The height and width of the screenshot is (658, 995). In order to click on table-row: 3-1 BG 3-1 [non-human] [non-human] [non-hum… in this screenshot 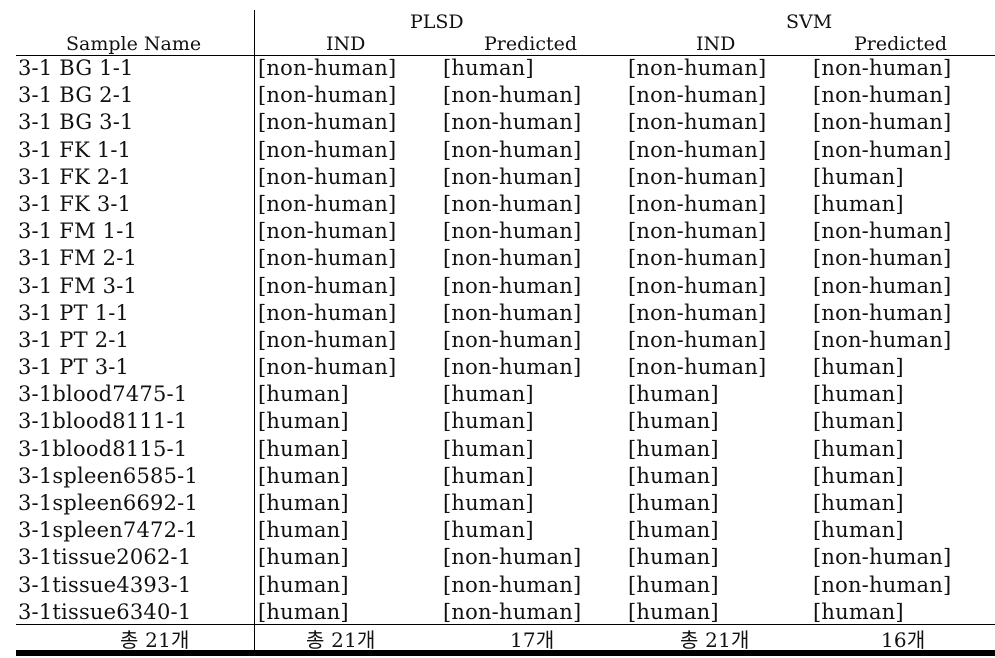, I will do `click(505, 123)`.